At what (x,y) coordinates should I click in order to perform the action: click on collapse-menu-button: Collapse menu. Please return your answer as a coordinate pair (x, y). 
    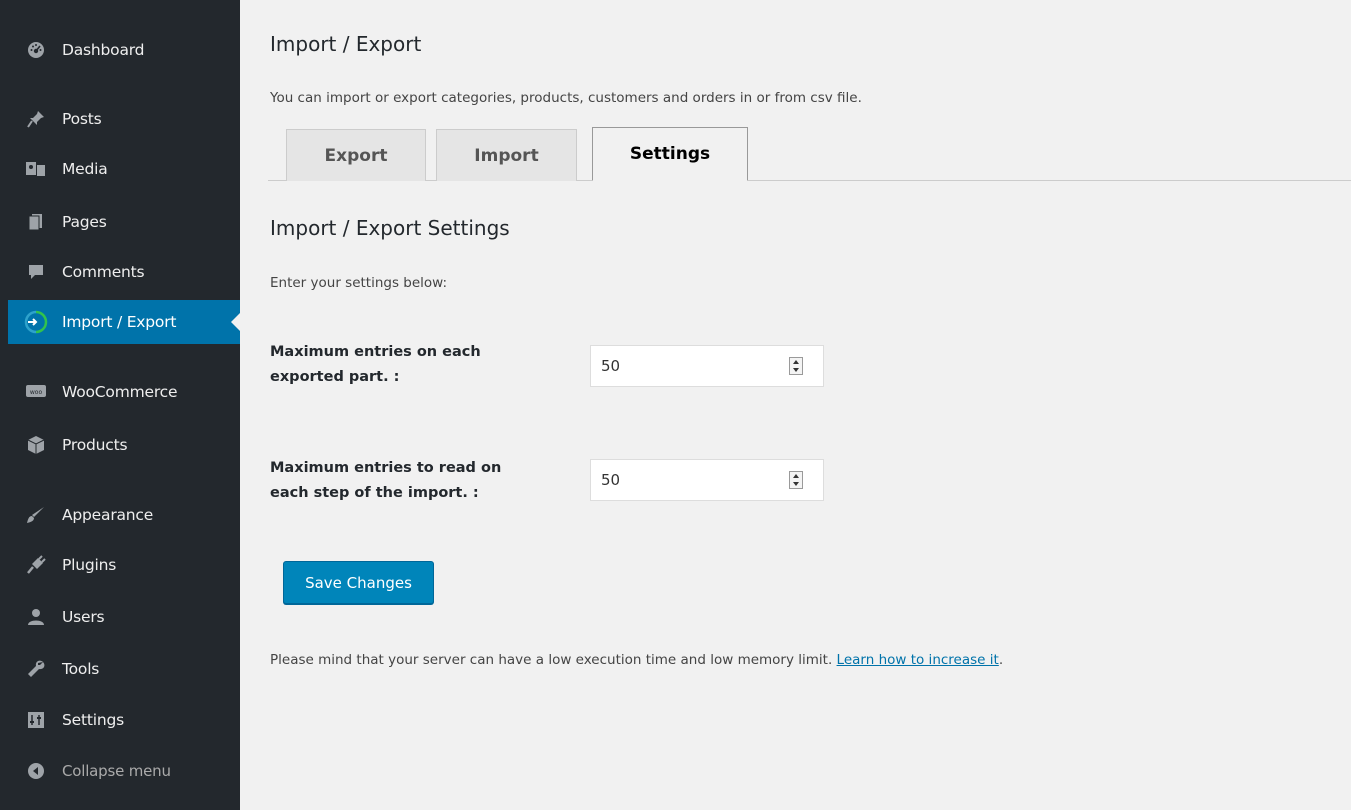
    Looking at the image, I should click on (124, 771).